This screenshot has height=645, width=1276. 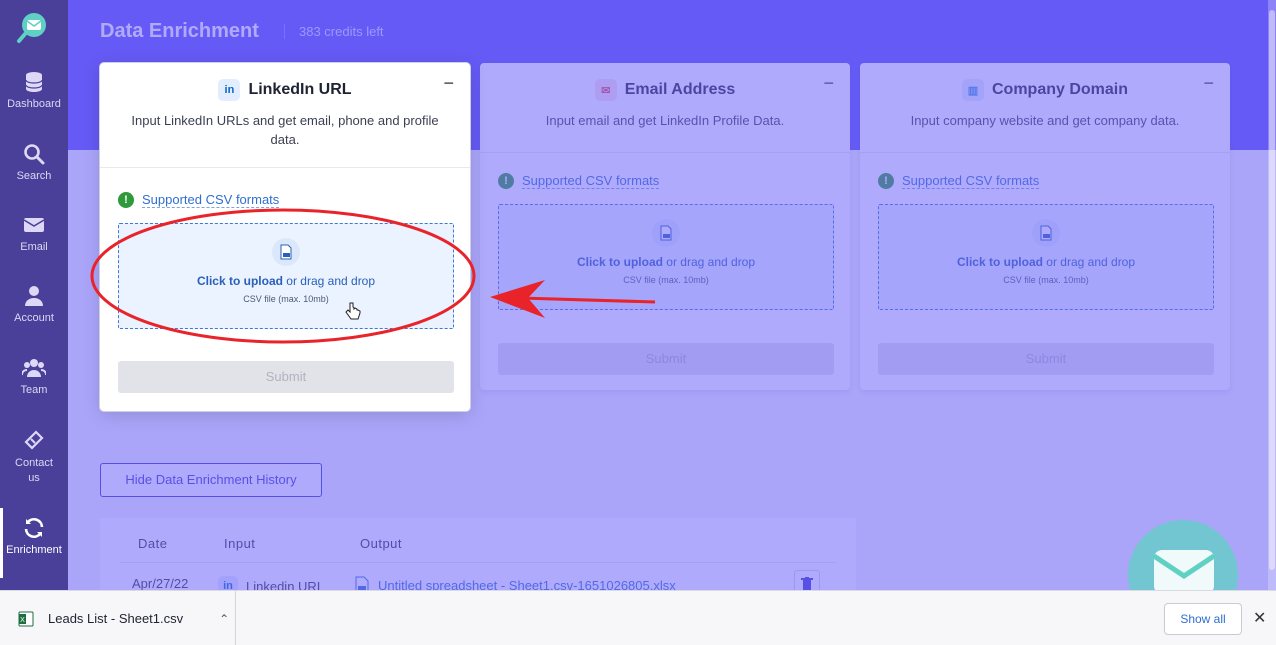 I want to click on envelope-icon, so click(x=34, y=225).